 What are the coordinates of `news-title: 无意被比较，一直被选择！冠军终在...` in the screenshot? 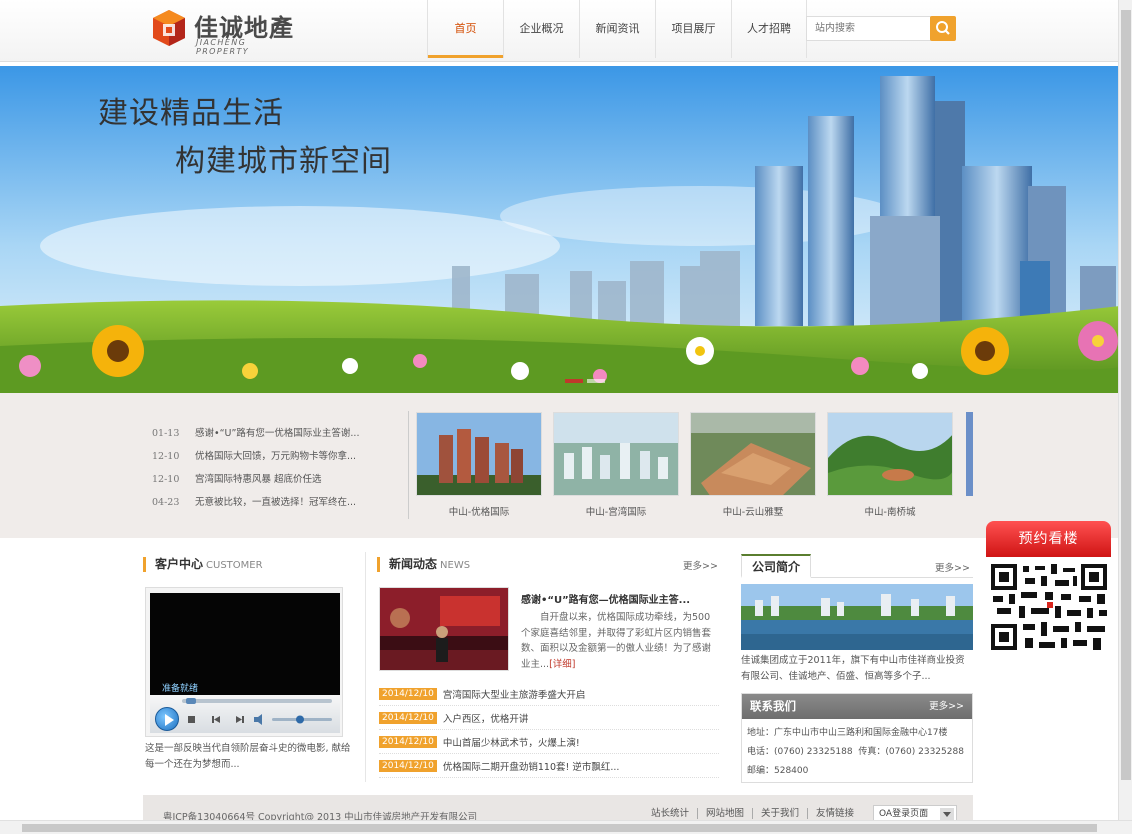 It's located at (276, 502).